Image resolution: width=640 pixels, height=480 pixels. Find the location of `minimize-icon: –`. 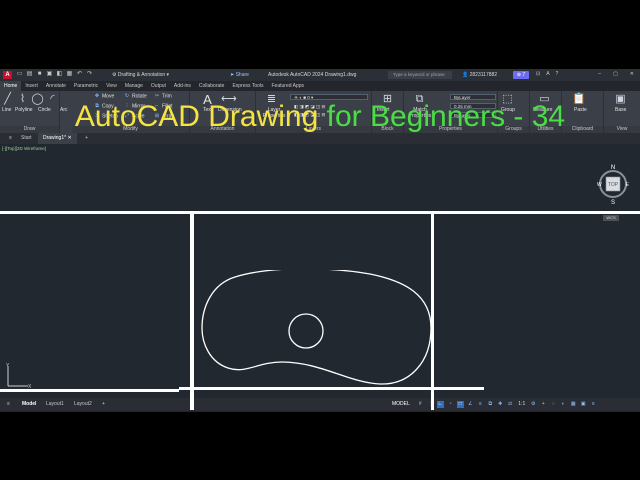

minimize-icon: – is located at coordinates (599, 74).